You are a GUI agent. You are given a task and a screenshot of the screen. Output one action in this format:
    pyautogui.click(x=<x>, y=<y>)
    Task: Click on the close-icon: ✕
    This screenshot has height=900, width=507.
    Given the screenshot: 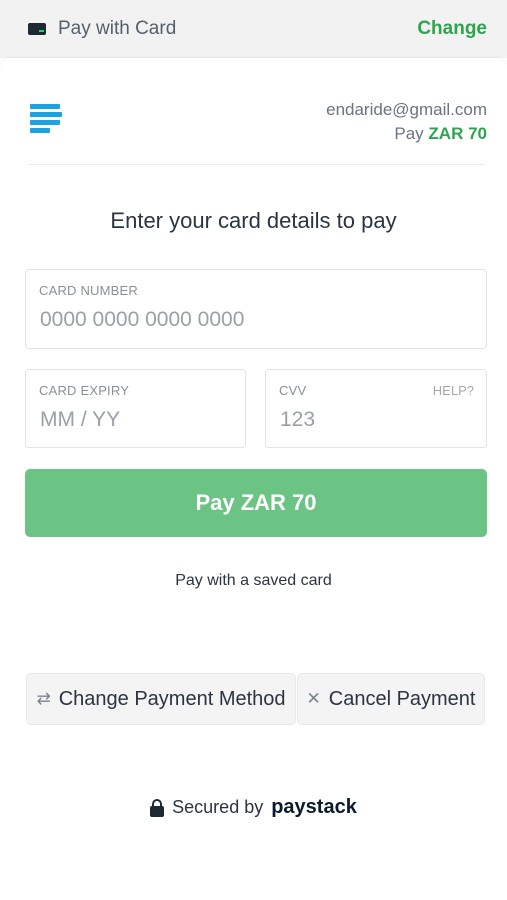 What is the action you would take?
    pyautogui.click(x=313, y=698)
    